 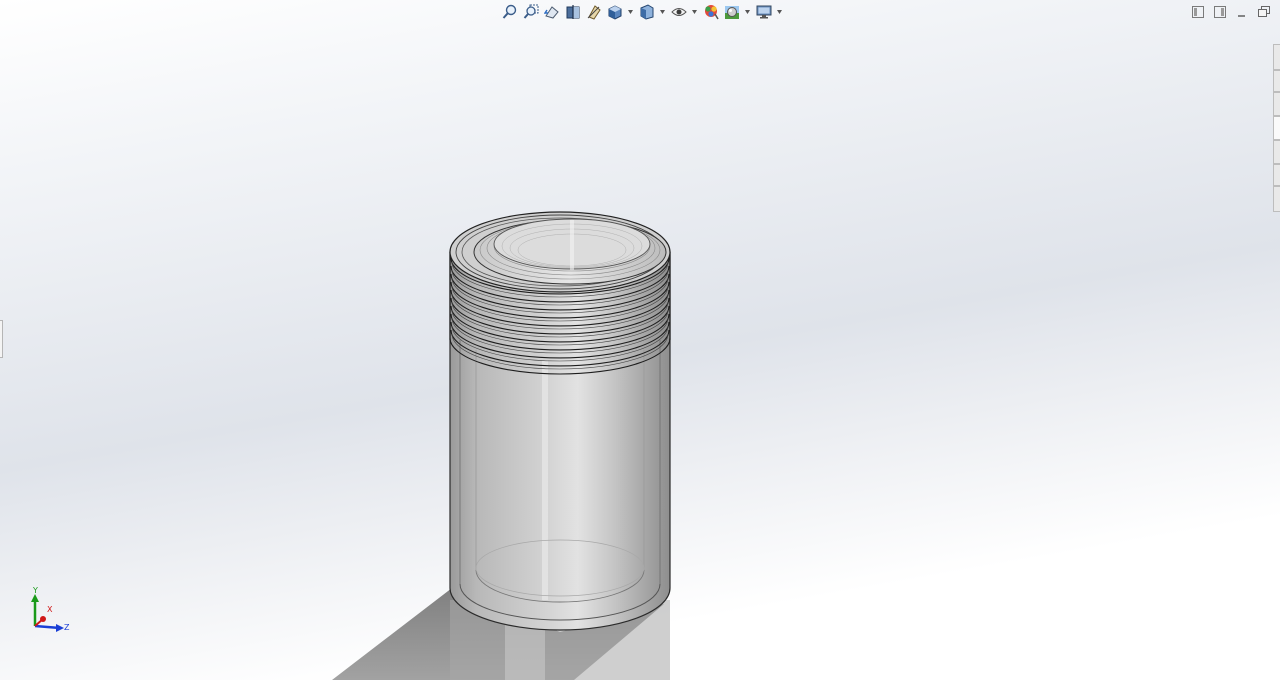 What do you see at coordinates (662, 12) in the screenshot?
I see `display-style-dropdown-icon` at bounding box center [662, 12].